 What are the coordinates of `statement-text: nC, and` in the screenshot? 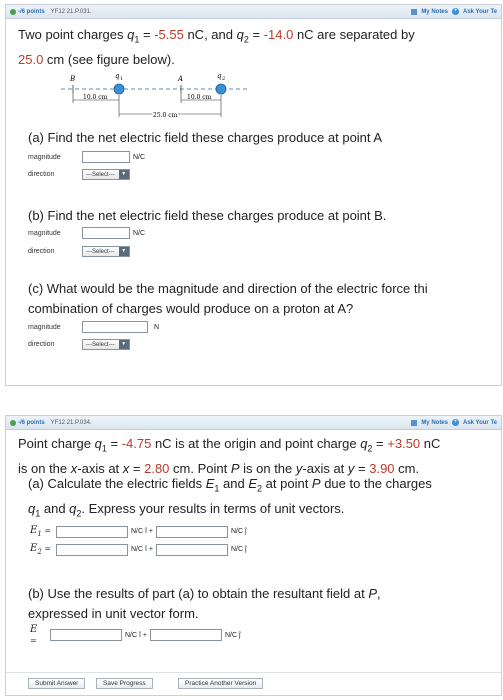 It's located at (210, 34).